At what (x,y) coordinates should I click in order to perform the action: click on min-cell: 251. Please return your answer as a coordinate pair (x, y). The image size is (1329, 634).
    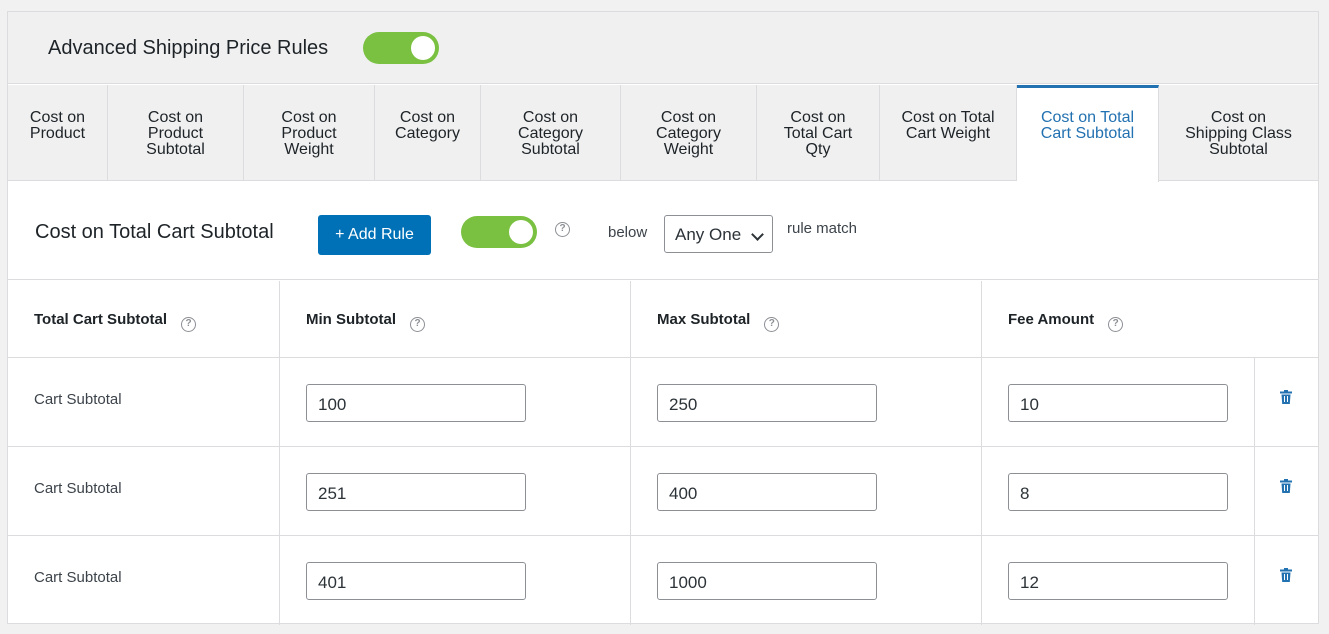
    Looking at the image, I should click on (455, 491).